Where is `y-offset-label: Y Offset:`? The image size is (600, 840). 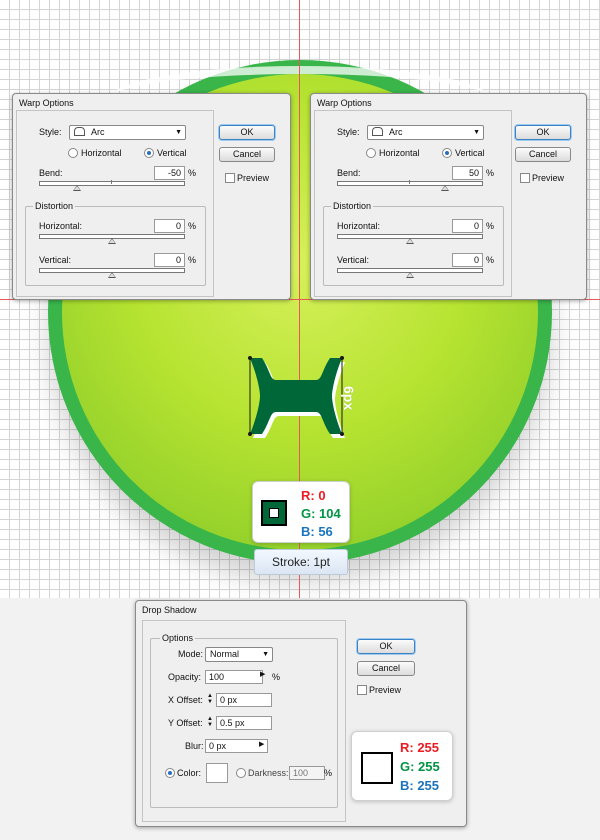 y-offset-label: Y Offset: is located at coordinates (185, 723).